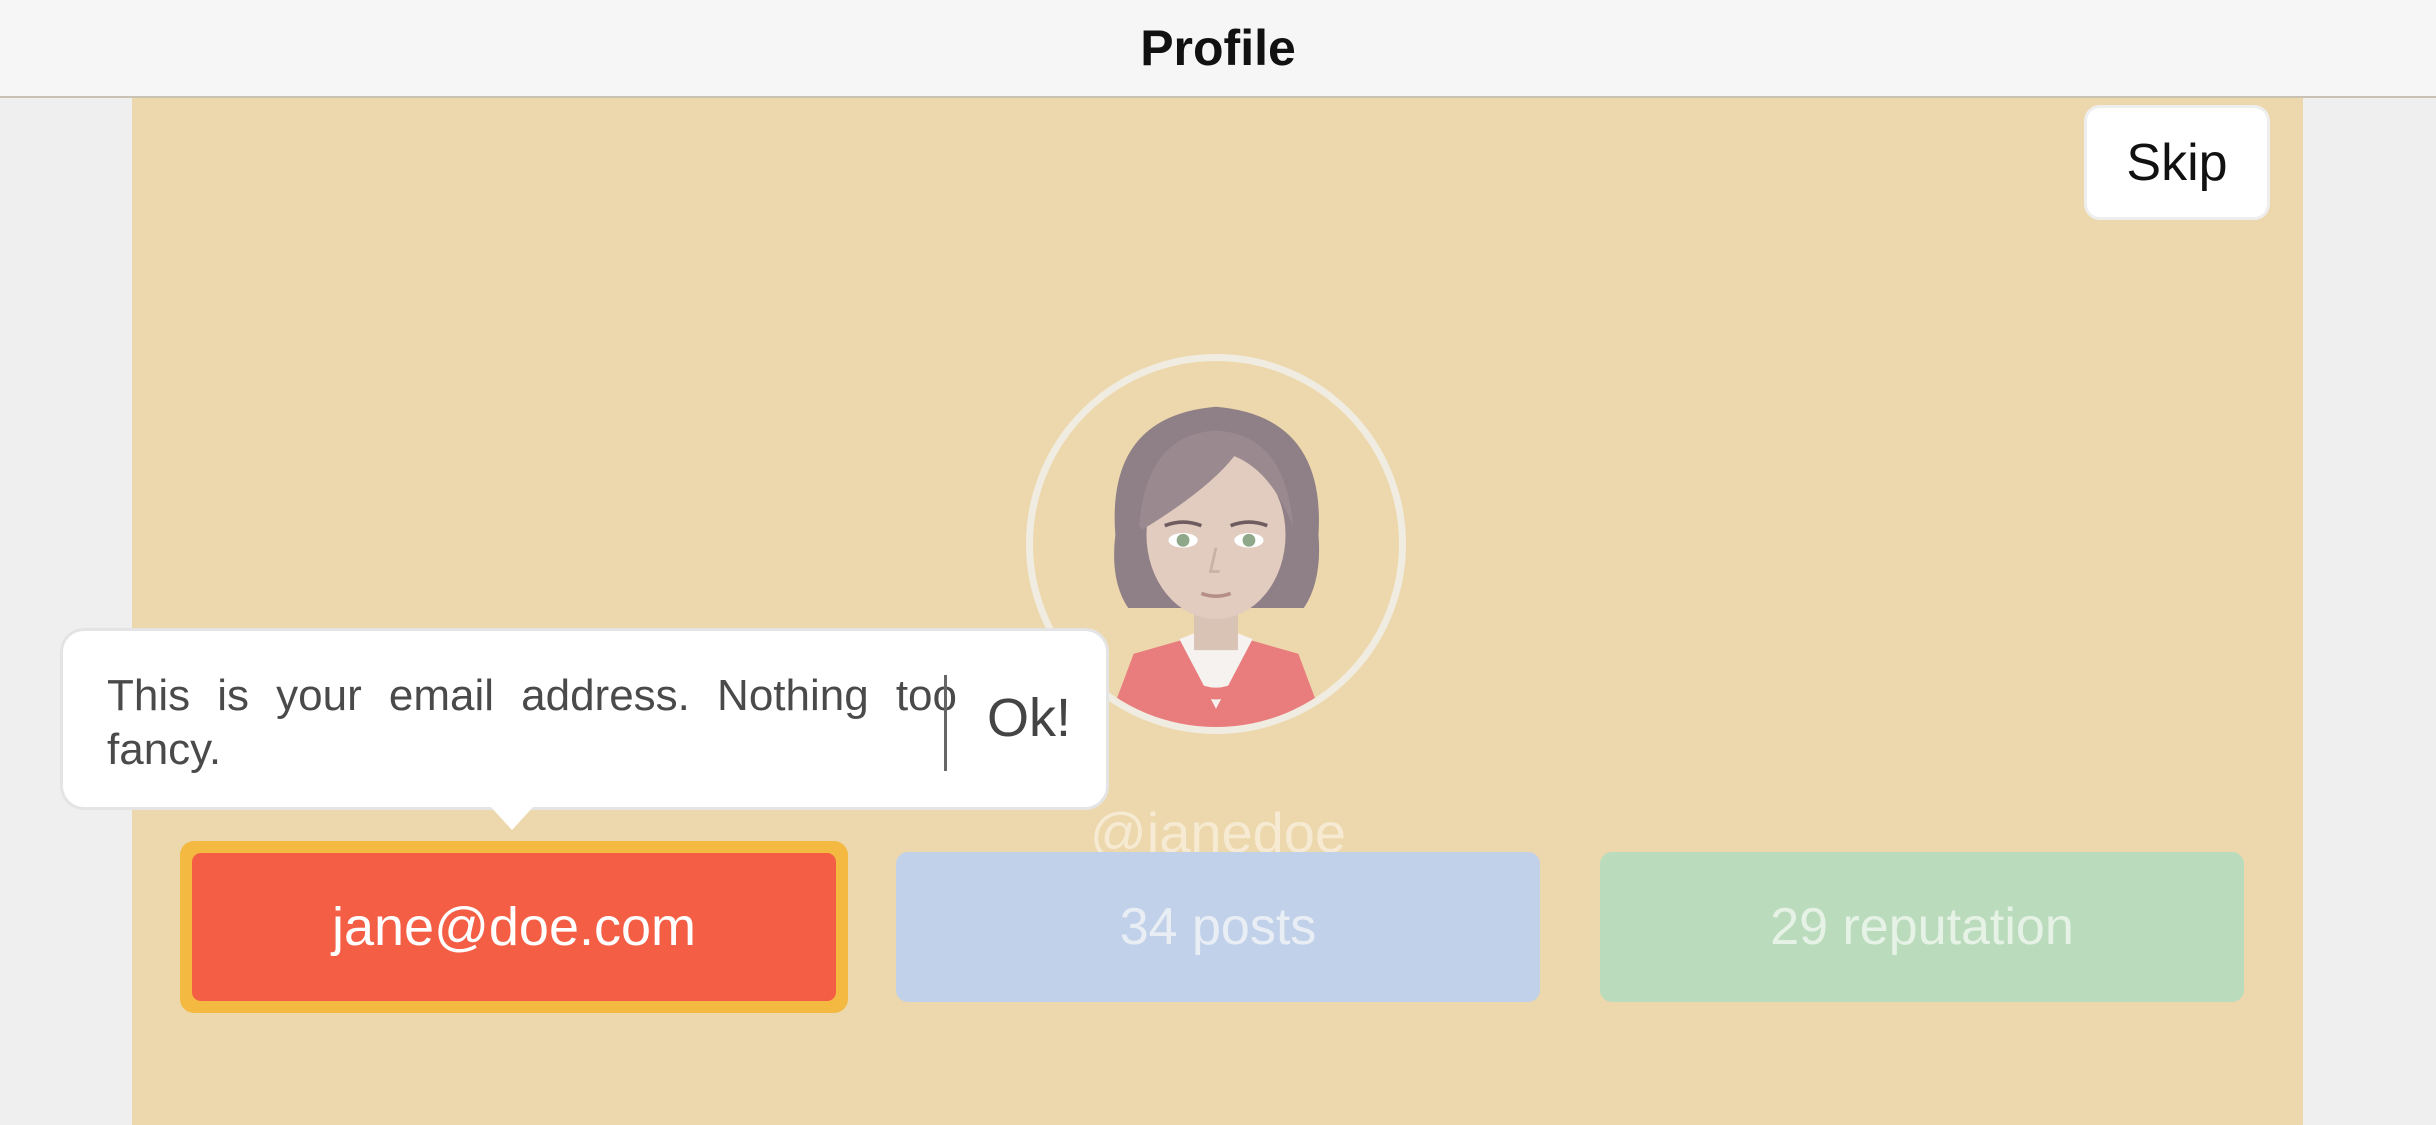 This screenshot has width=2436, height=1125. I want to click on email-button: jane@doe.com, so click(514, 927).